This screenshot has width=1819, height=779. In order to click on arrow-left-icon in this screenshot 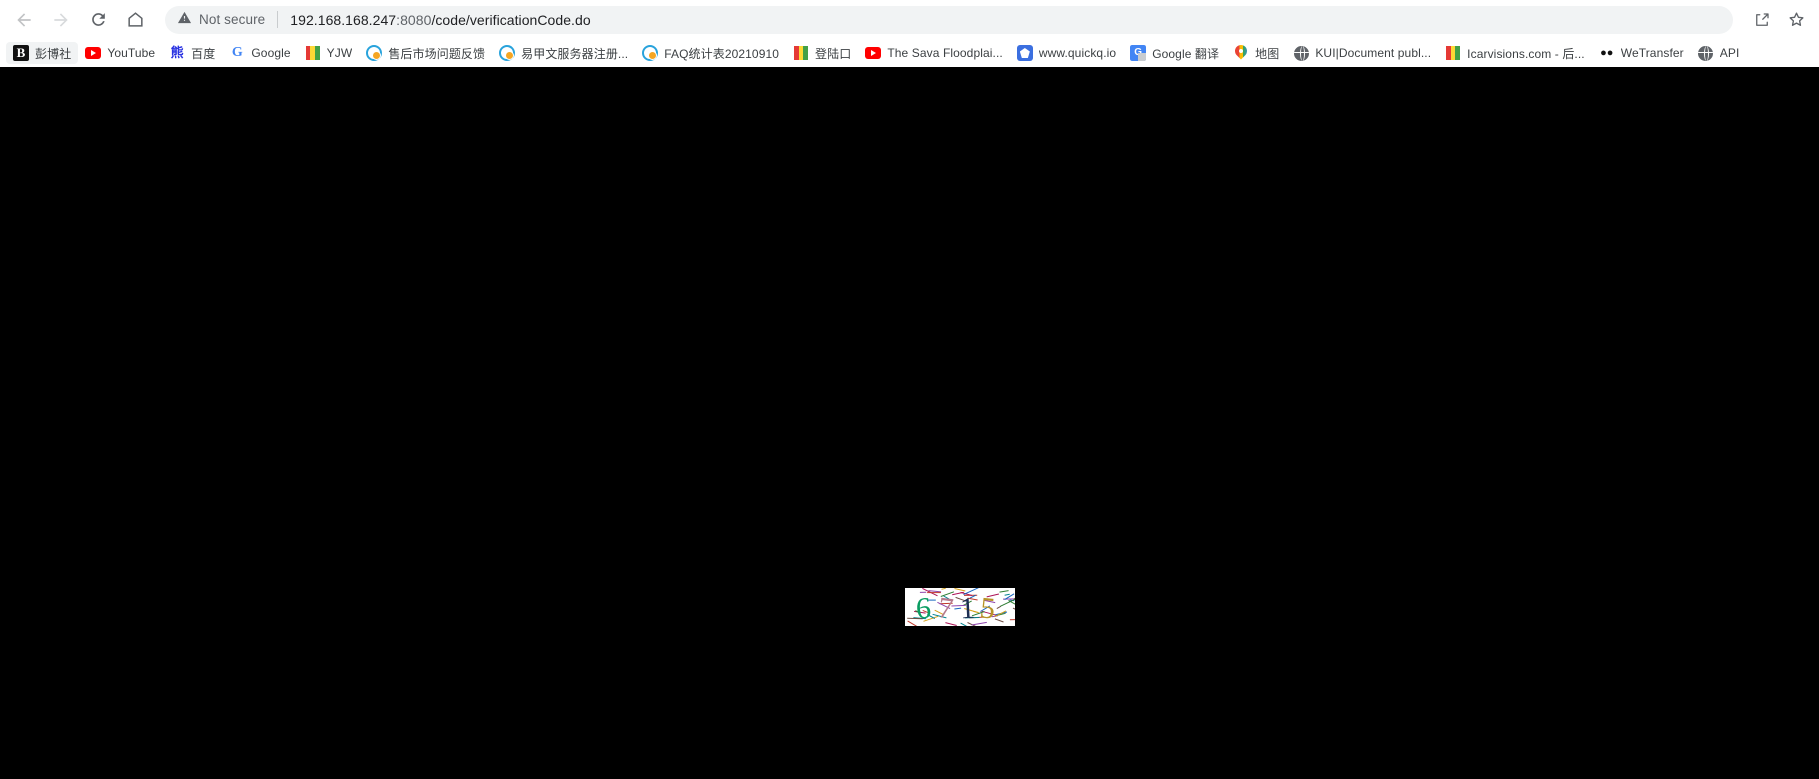, I will do `click(24, 20)`.